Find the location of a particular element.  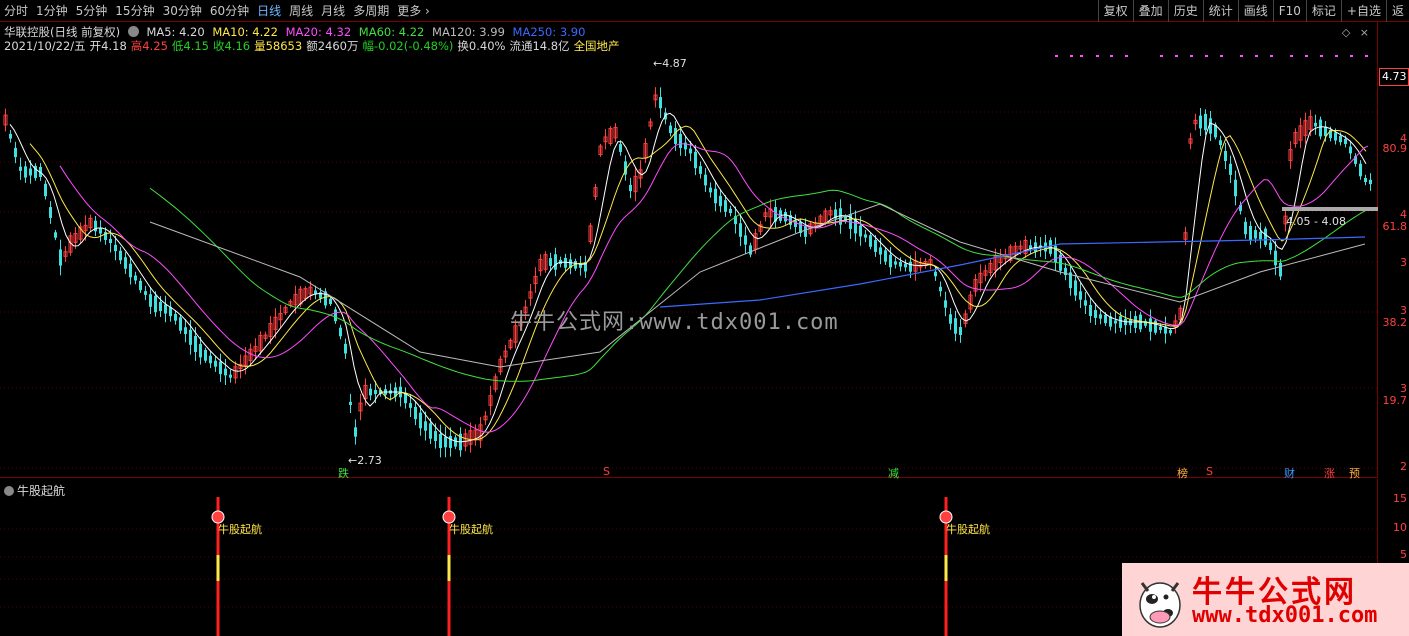

add-watchlist-button: +自选 is located at coordinates (1363, 11).